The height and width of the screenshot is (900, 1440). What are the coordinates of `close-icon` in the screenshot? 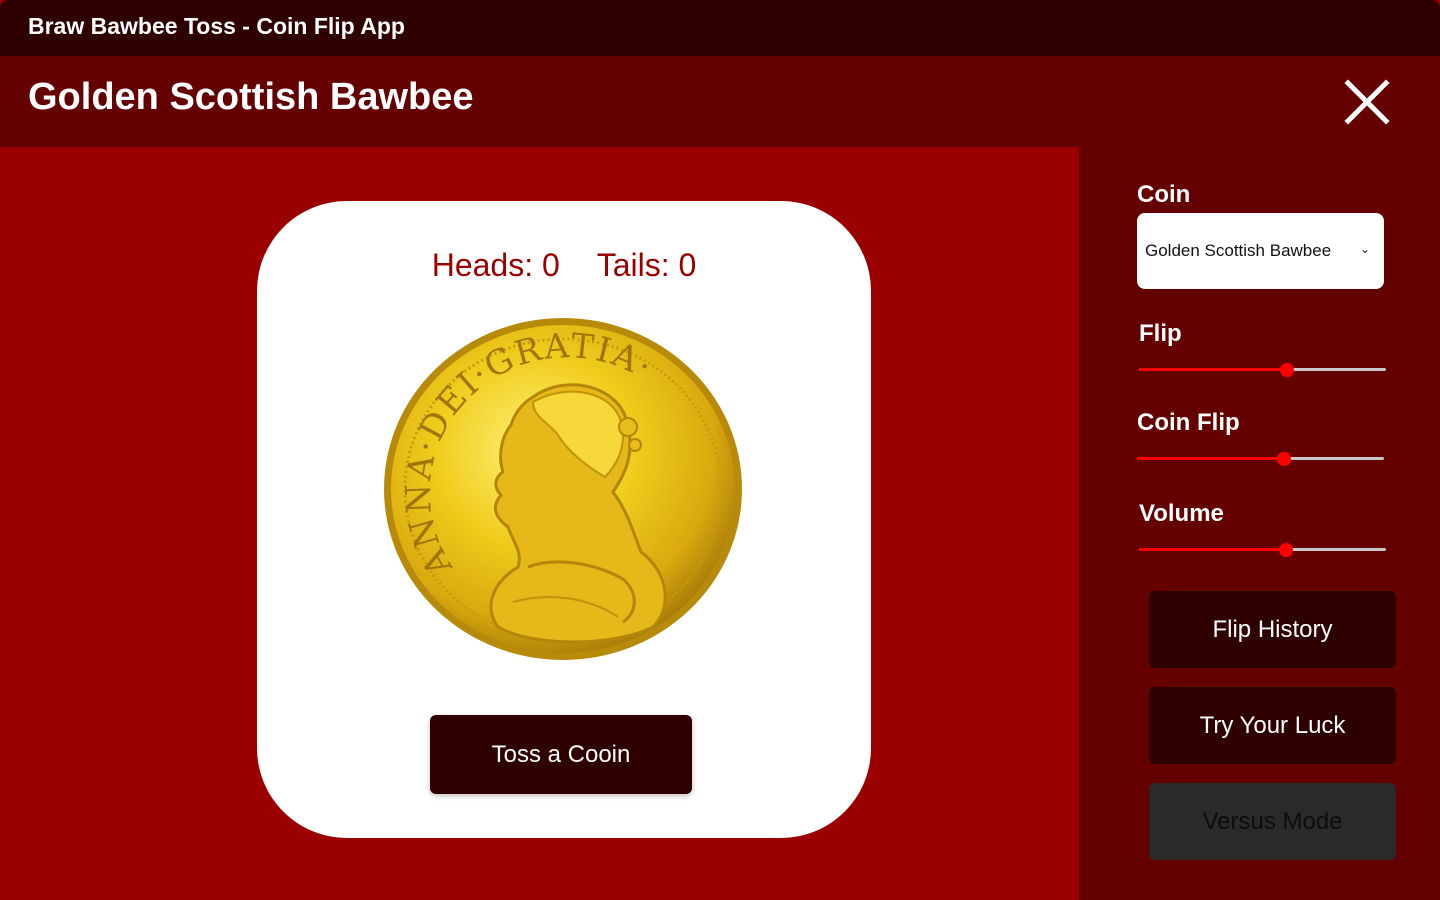 It's located at (1367, 102).